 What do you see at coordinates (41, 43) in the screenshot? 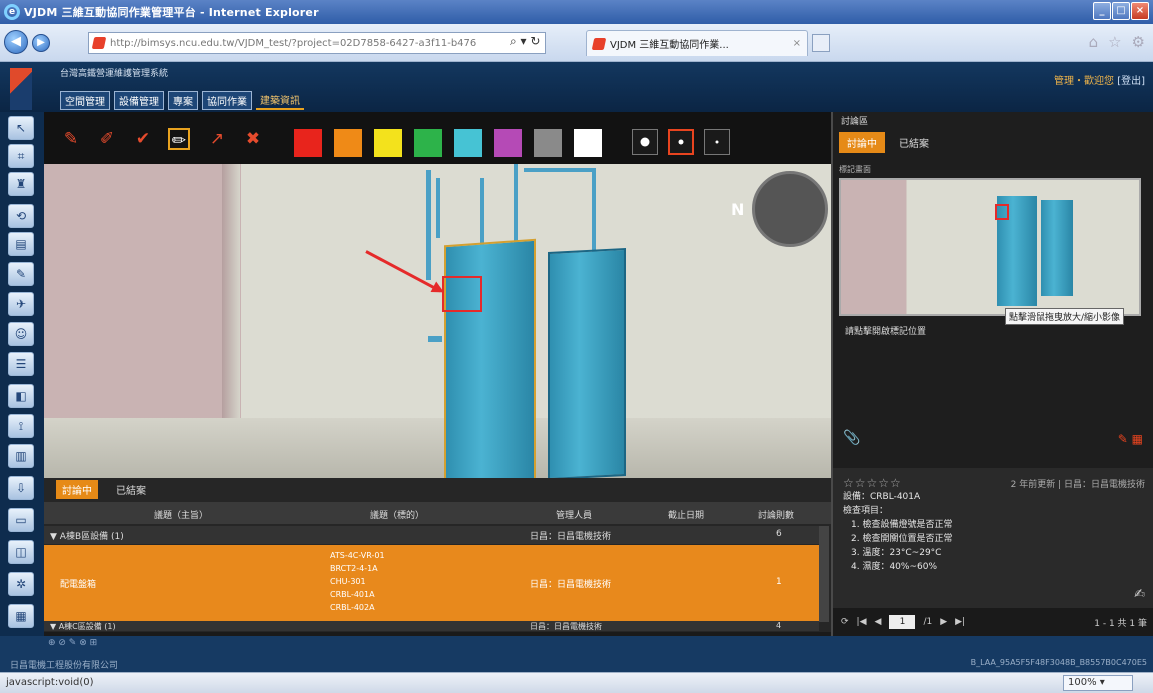
I see `forward-icon: ▶` at bounding box center [41, 43].